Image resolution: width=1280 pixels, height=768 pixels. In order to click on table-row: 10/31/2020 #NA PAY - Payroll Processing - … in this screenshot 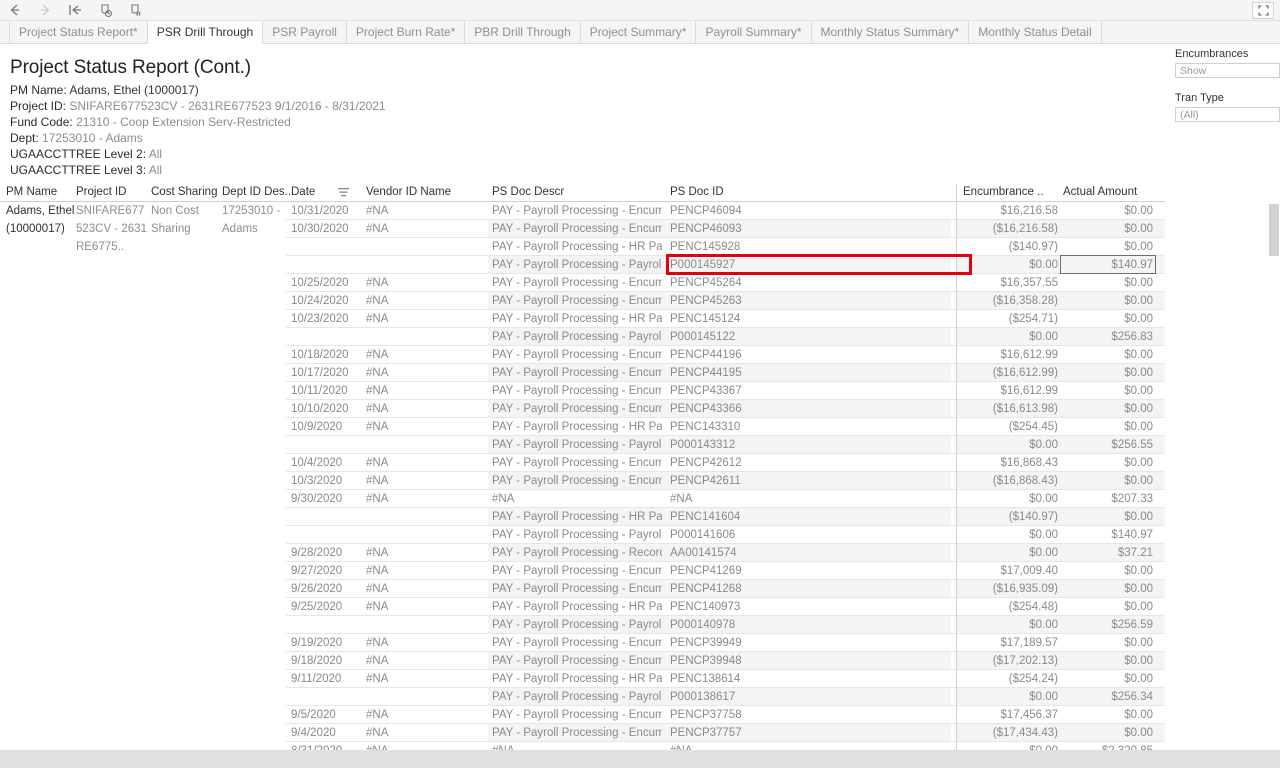, I will do `click(582, 211)`.